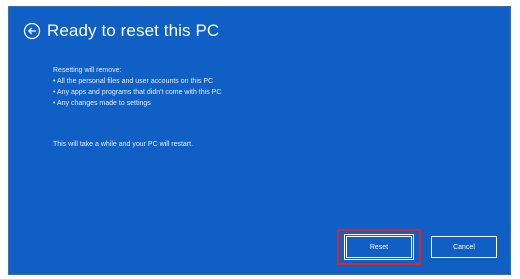  What do you see at coordinates (87, 70) in the screenshot?
I see `body-line-intro: Resetting will remove:` at bounding box center [87, 70].